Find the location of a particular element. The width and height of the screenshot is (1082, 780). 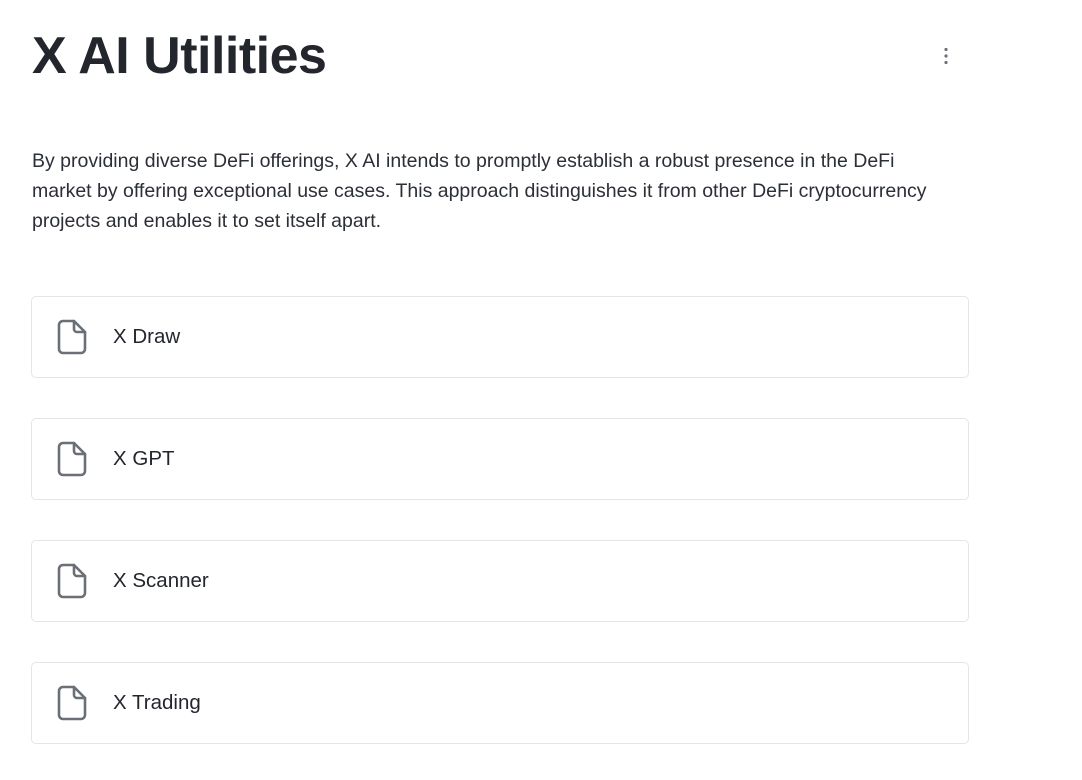

page-title: X AI Utilities is located at coordinates (179, 56).